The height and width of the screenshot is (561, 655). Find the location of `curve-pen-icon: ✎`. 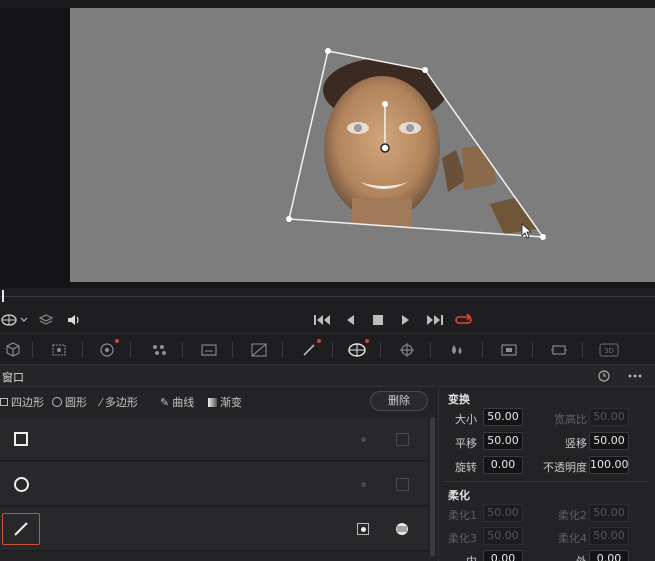

curve-pen-icon: ✎ is located at coordinates (165, 402).